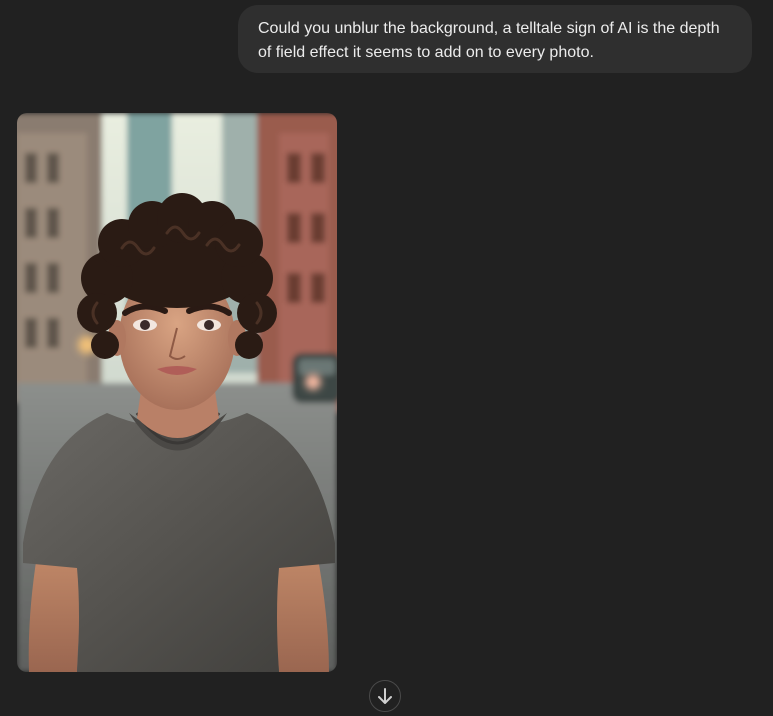 This screenshot has width=773, height=716. What do you see at coordinates (313, 382) in the screenshot?
I see `bokeh-light` at bounding box center [313, 382].